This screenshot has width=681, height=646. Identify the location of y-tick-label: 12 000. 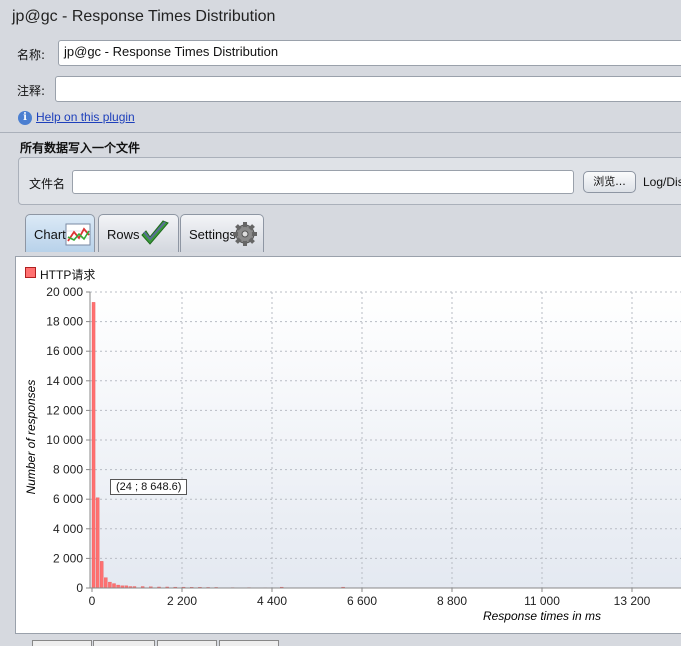
(64, 410).